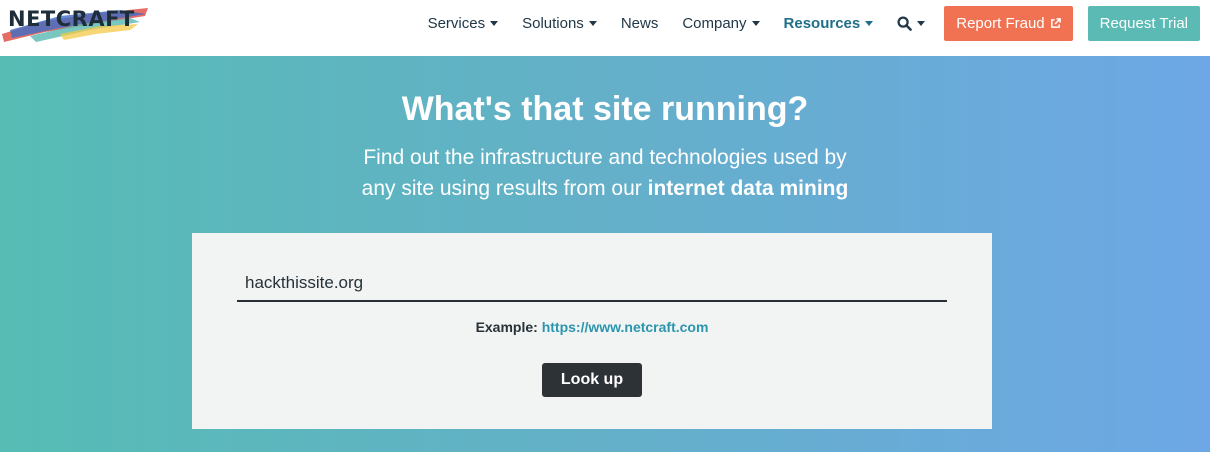 The image size is (1210, 452). I want to click on nav-news: News, so click(640, 23).